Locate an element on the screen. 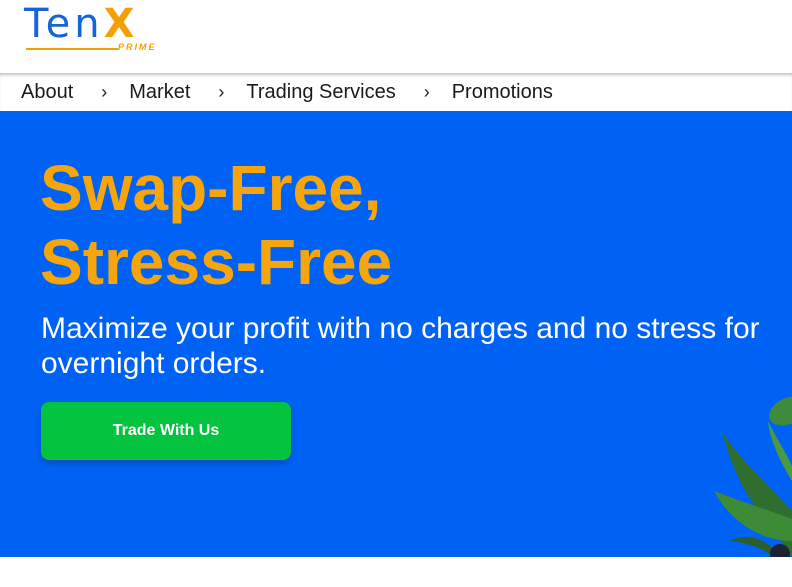 This screenshot has width=792, height=587. hero-headline-line1: Swap-Free, is located at coordinates (211, 188).